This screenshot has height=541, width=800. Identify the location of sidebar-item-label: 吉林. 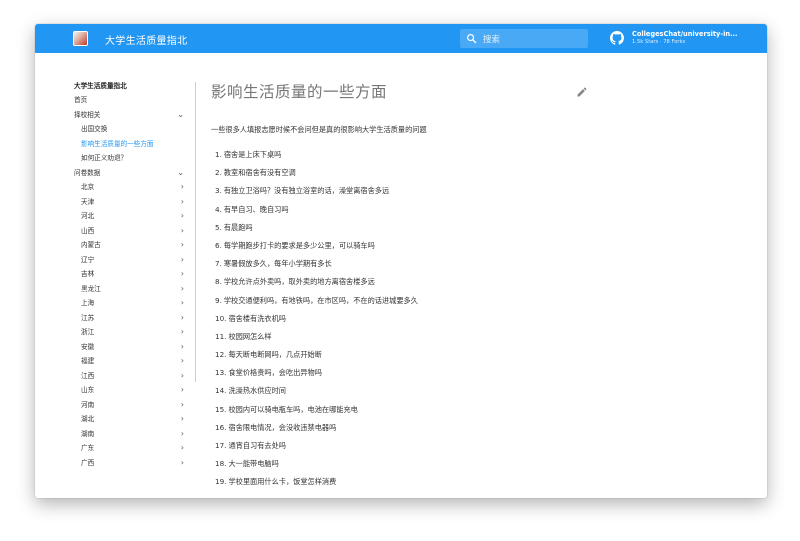
(88, 274).